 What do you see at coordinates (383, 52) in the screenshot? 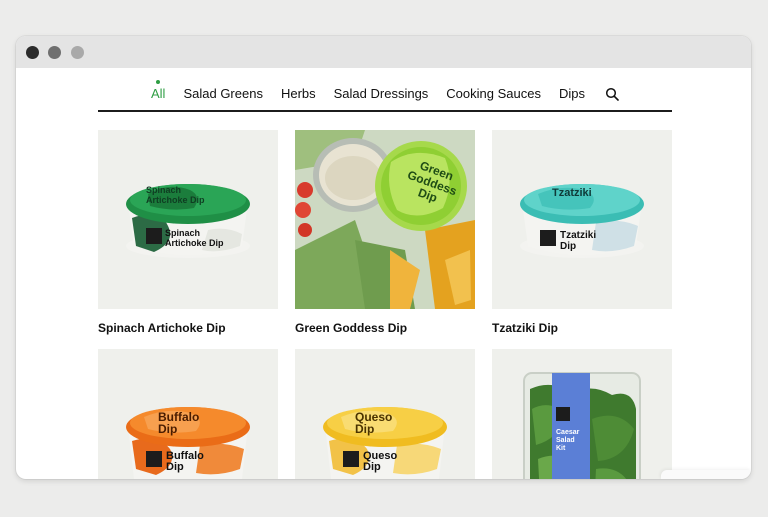
I see `window-titlebar` at bounding box center [383, 52].